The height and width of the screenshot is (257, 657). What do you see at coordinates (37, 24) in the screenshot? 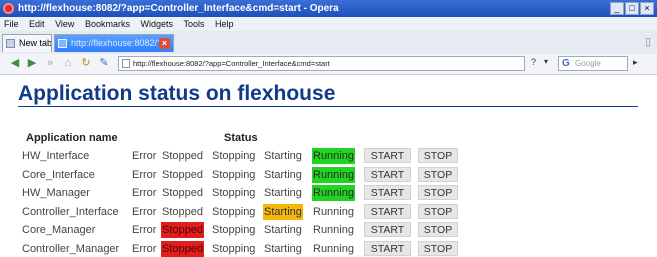
I see `menu-edit: Edit` at bounding box center [37, 24].